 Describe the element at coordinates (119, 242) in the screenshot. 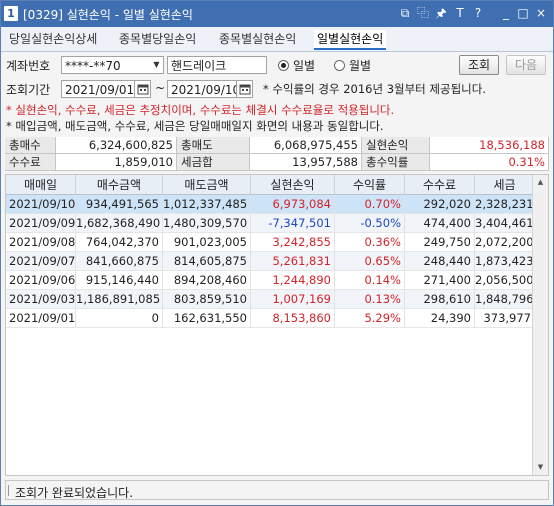

I see `cell-buy-amount: 764,042,370` at that location.